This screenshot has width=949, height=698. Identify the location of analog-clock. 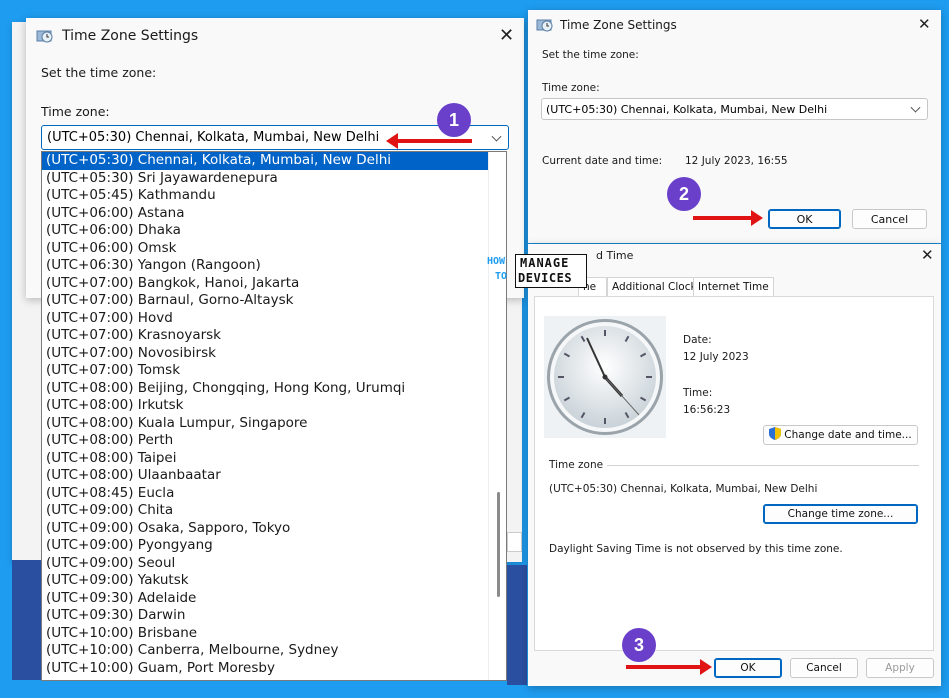
(605, 377).